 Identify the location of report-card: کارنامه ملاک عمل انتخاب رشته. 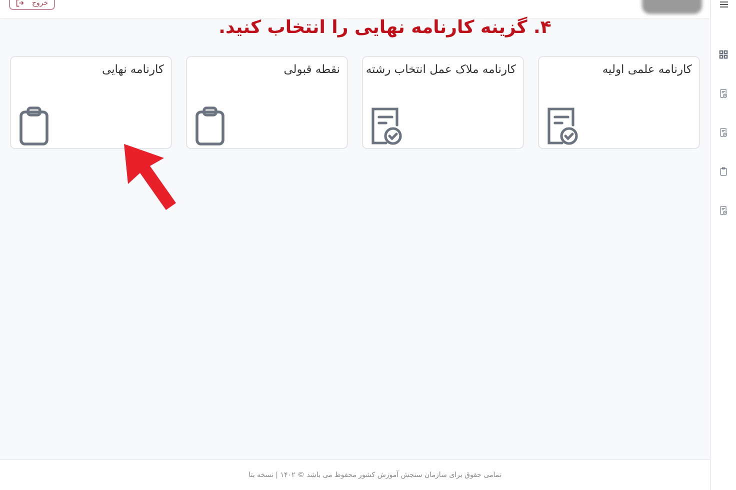
(443, 102).